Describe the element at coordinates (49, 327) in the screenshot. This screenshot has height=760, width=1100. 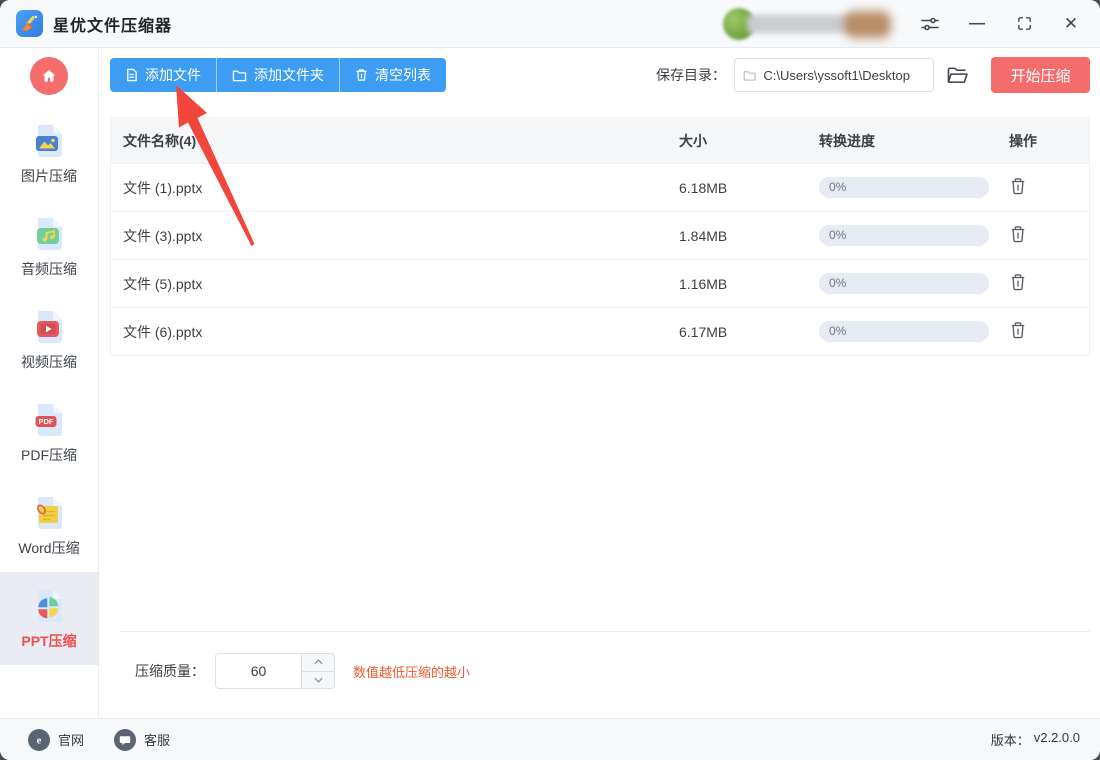
I see `video-file-icon` at that location.